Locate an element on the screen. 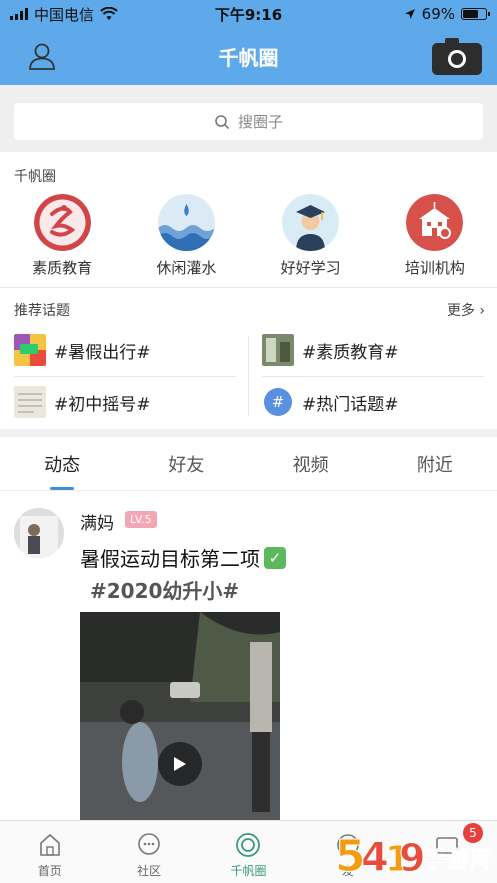 The width and height of the screenshot is (497, 883). topic-item: #暑假出行# is located at coordinates (82, 350).